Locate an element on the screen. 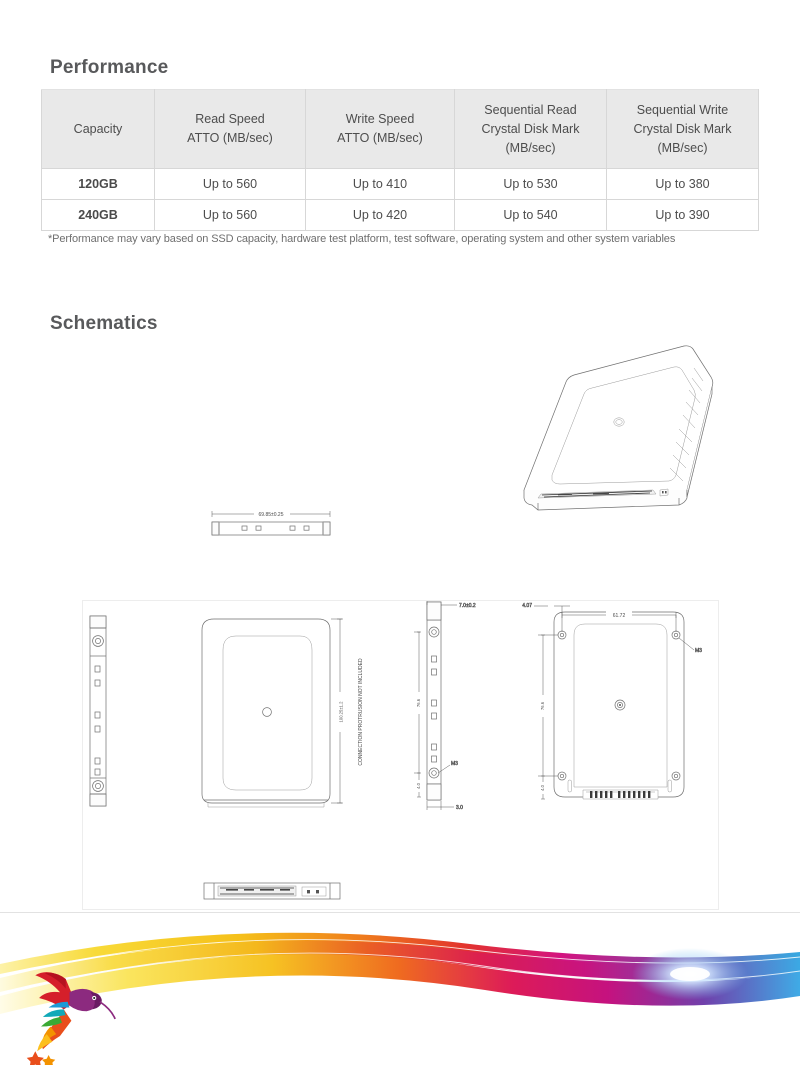  header-line: Write Speed is located at coordinates (380, 119).